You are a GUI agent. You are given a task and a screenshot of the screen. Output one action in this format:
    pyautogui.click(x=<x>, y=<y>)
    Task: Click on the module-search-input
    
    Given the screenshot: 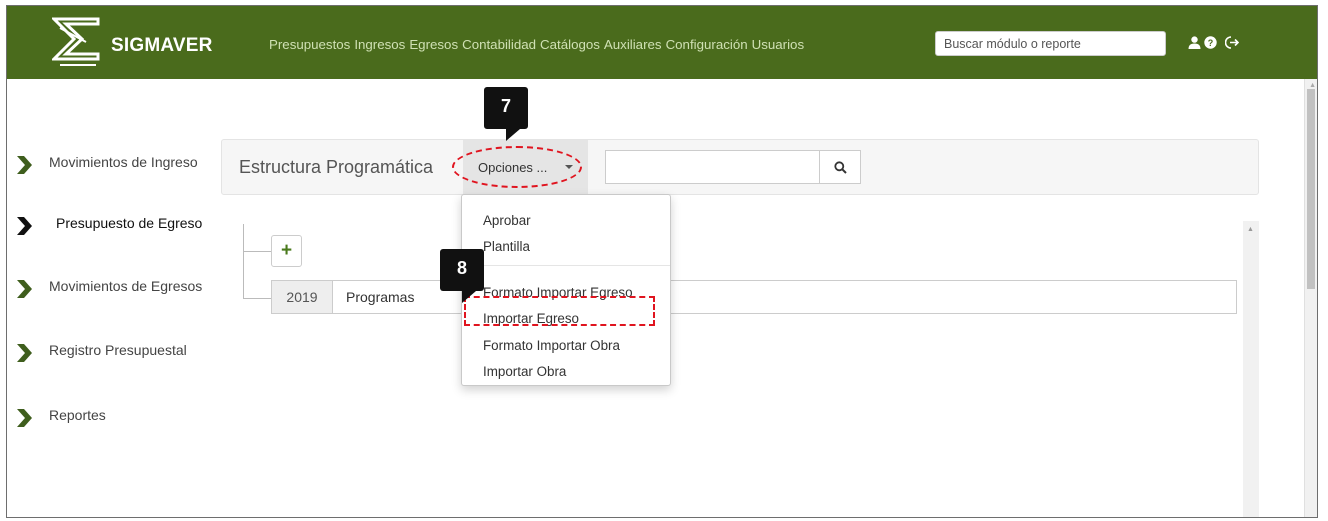 What is the action you would take?
    pyautogui.click(x=1050, y=43)
    